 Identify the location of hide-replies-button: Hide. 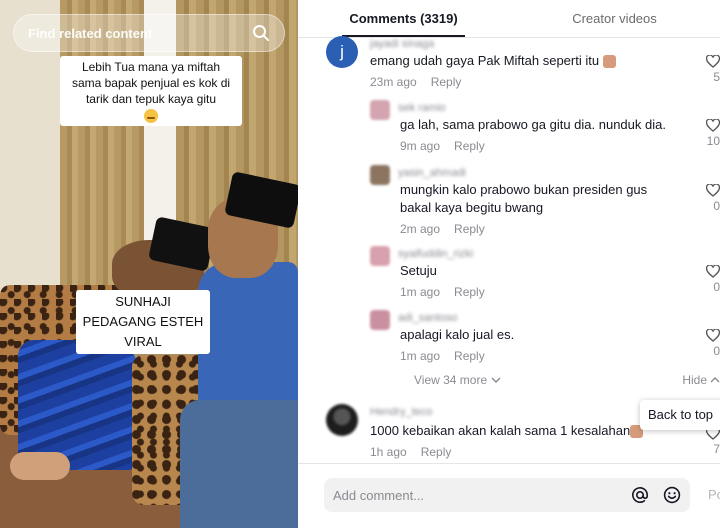
(701, 380).